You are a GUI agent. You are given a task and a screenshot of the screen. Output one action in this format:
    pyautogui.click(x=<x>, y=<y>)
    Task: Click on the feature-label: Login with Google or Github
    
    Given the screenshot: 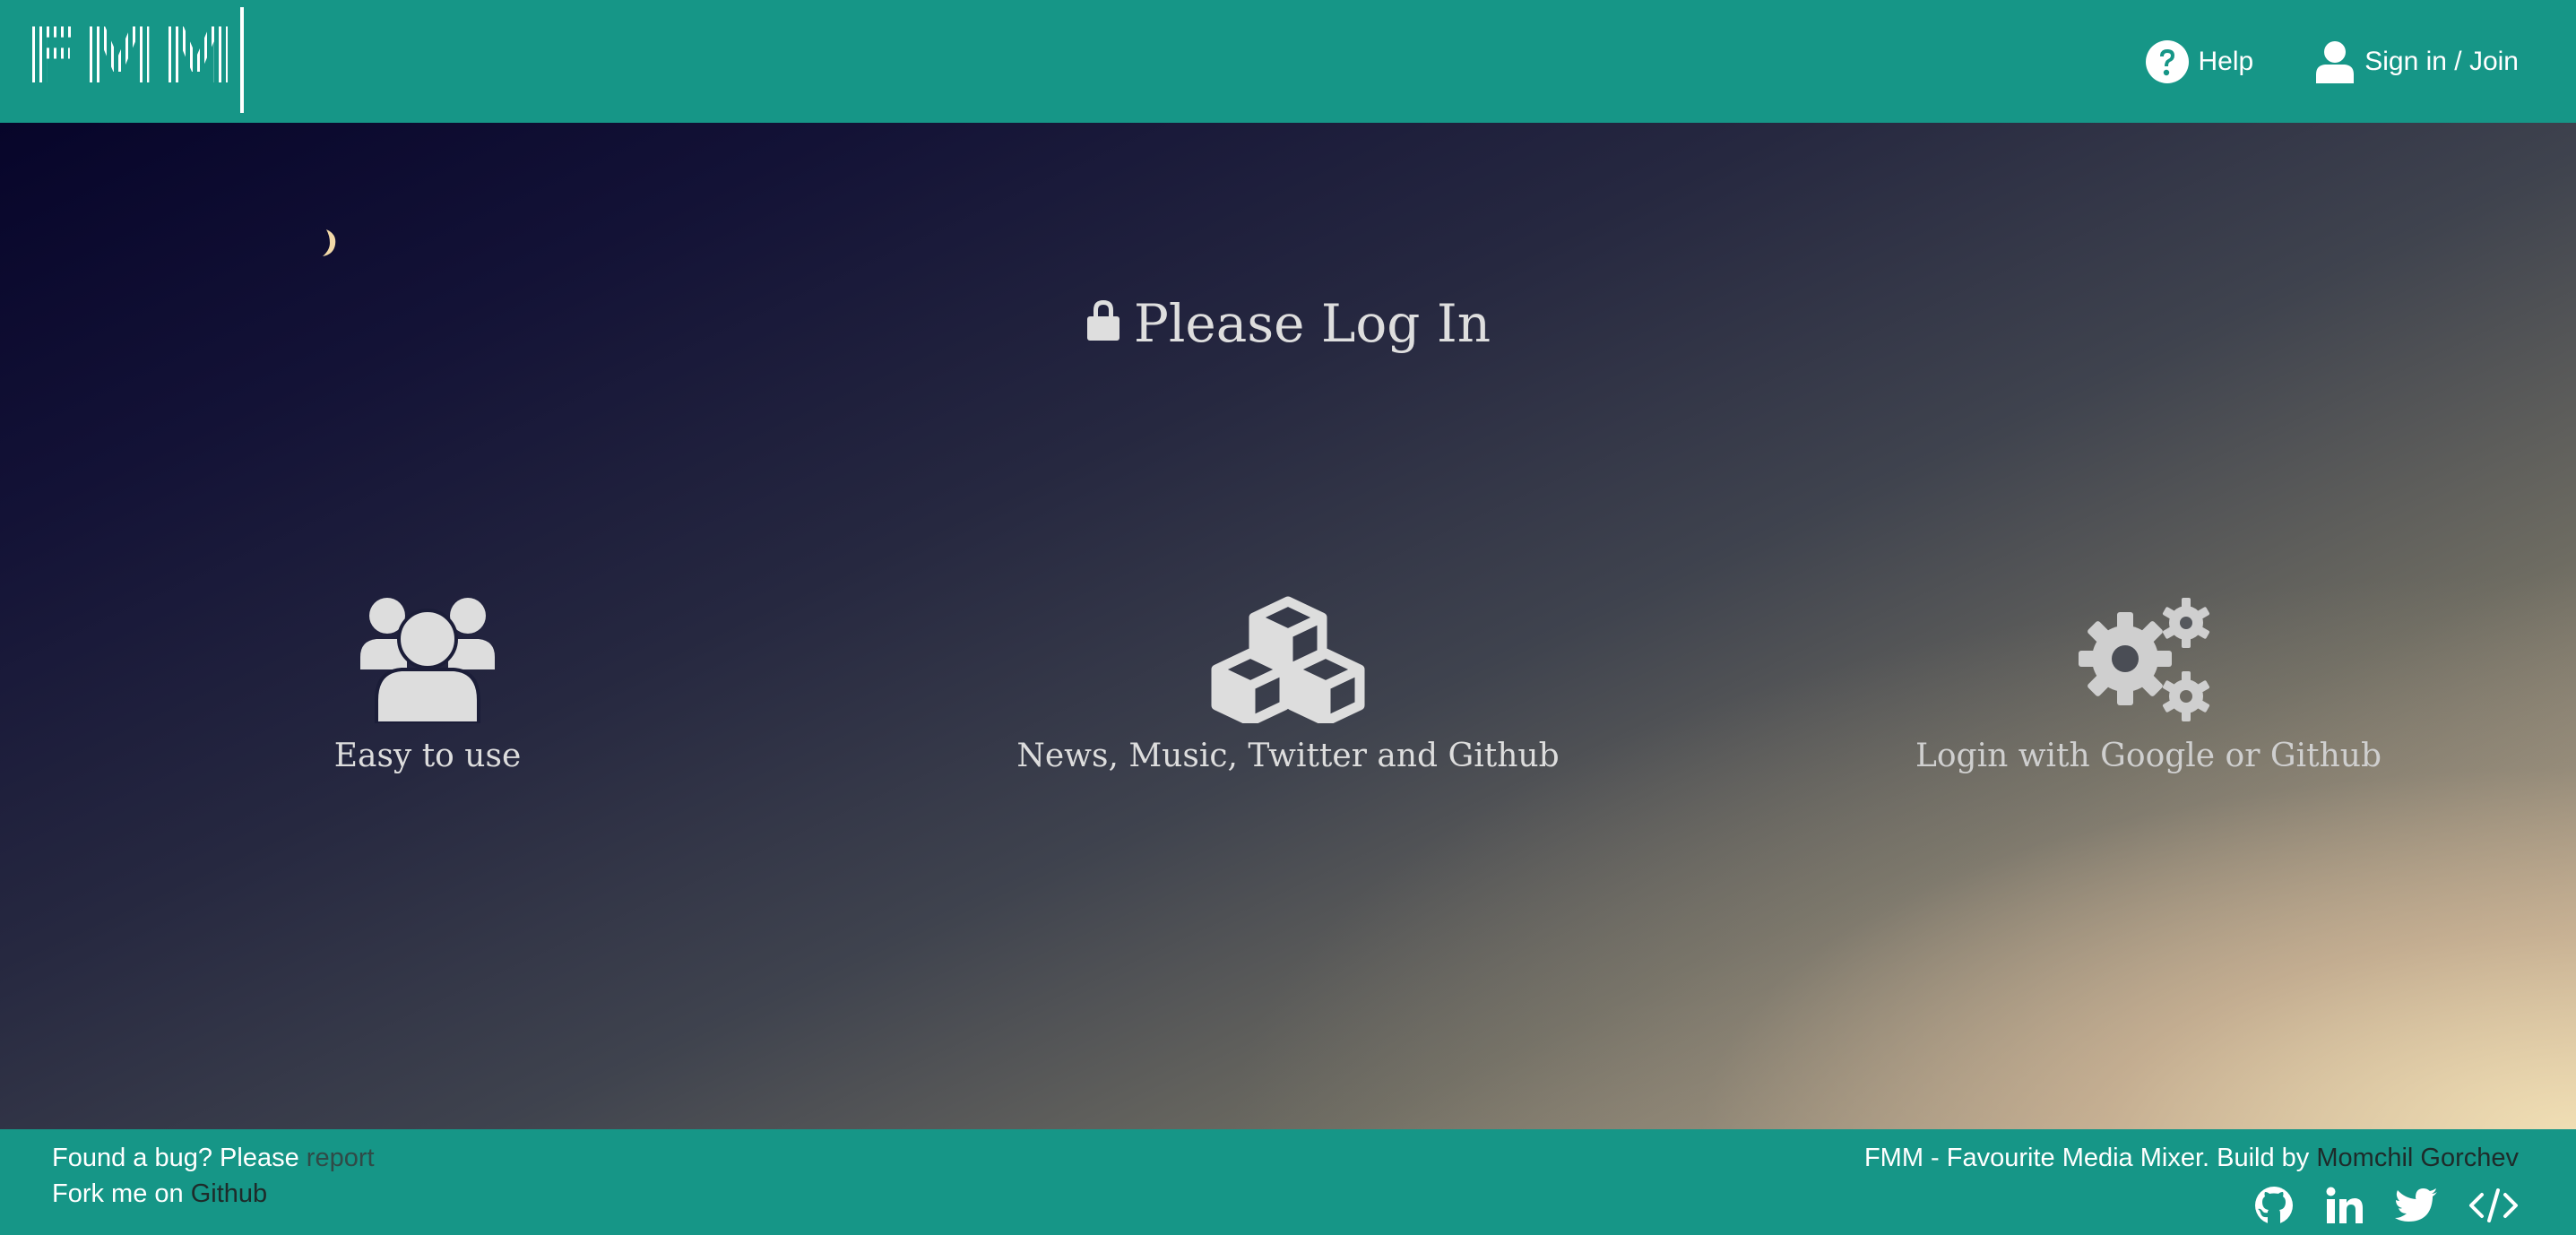 What is the action you would take?
    pyautogui.click(x=2148, y=756)
    